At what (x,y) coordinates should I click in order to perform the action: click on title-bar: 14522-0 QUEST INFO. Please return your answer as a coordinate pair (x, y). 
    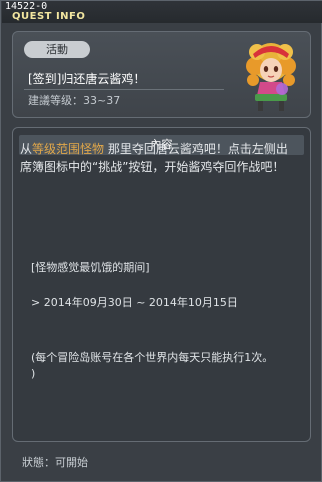
    Looking at the image, I should click on (162, 12).